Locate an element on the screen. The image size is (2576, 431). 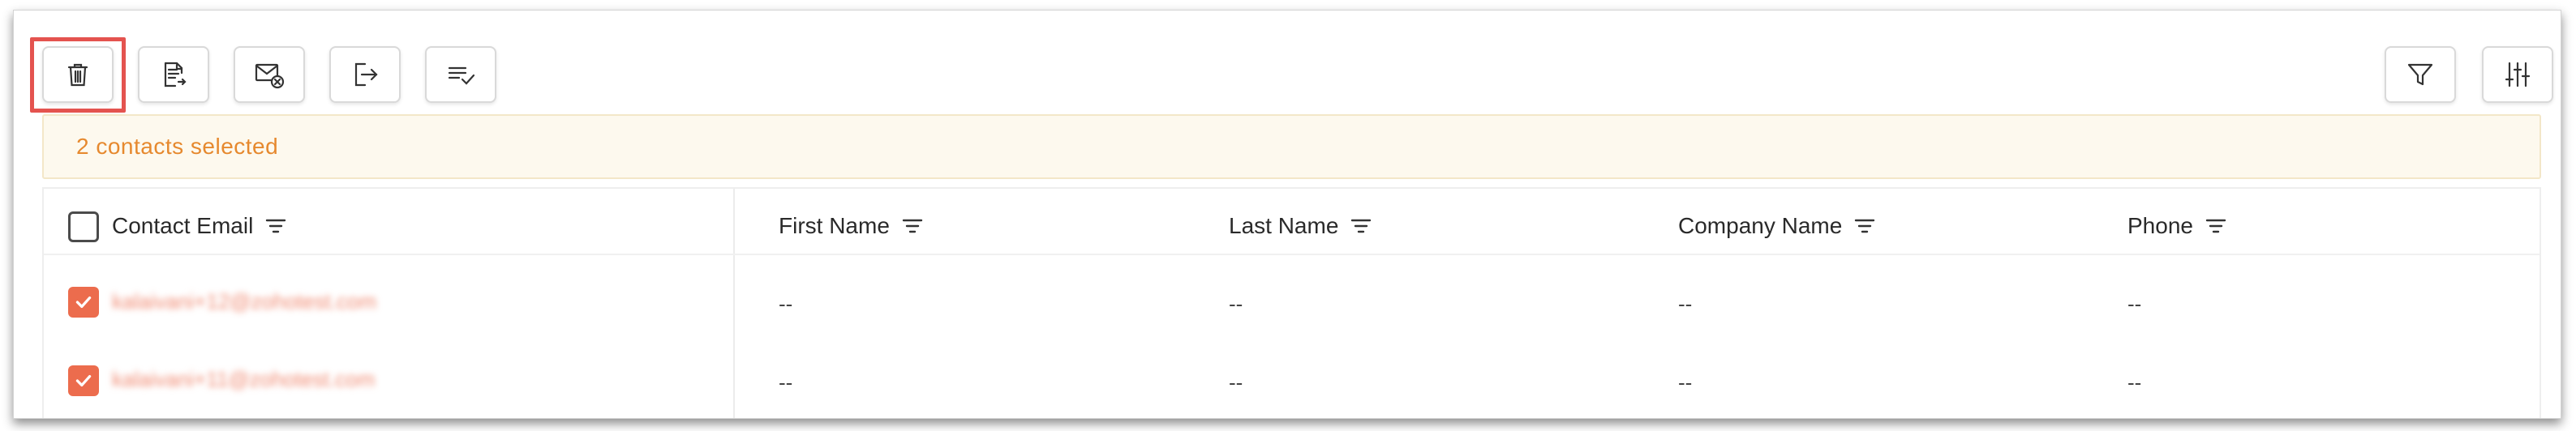
mark-button is located at coordinates (460, 74).